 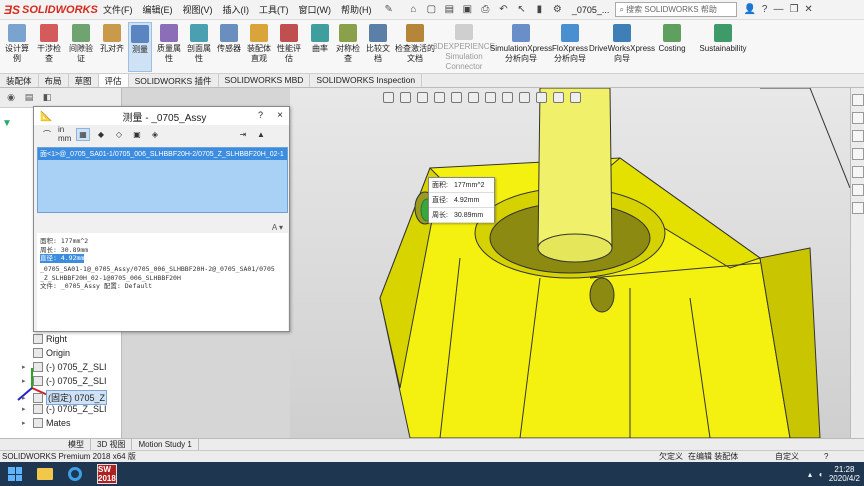 What do you see at coordinates (858, 118) in the screenshot?
I see `design-library-icon` at bounding box center [858, 118].